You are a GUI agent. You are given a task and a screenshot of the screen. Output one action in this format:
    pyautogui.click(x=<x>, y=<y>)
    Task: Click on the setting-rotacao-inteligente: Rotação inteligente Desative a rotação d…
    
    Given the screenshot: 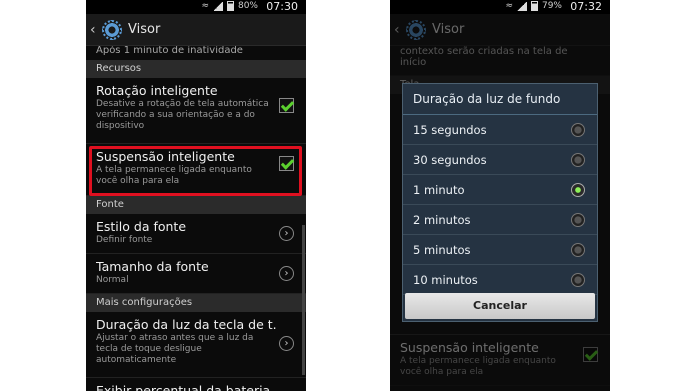 What is the action you would take?
    pyautogui.click(x=196, y=111)
    